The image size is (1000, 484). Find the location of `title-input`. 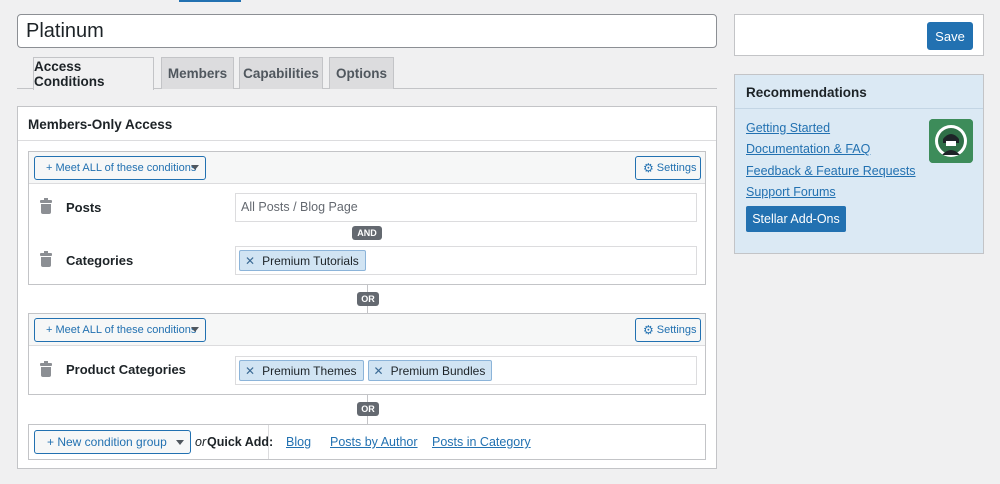

title-input is located at coordinates (367, 31).